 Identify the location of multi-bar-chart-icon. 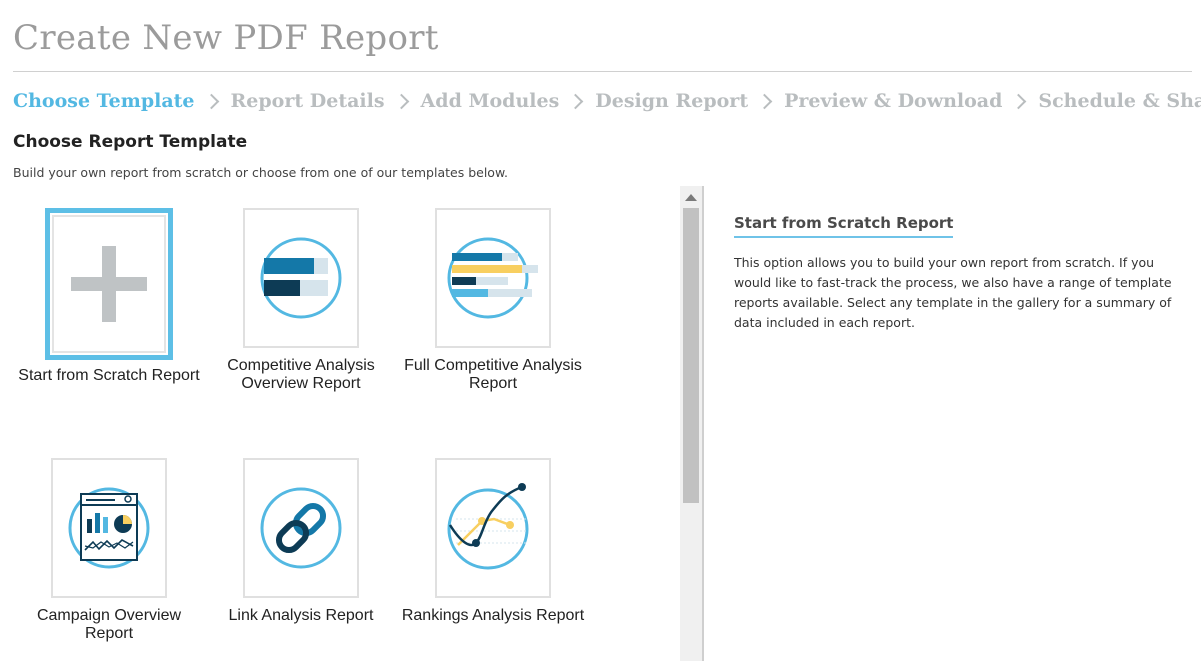
(492, 278).